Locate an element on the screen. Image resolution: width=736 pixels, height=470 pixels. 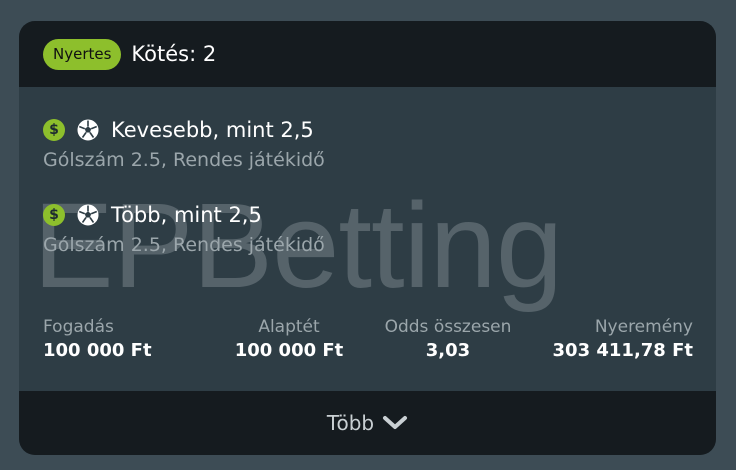
selection-title: Kevesebb, mint 2,5 is located at coordinates (212, 130).